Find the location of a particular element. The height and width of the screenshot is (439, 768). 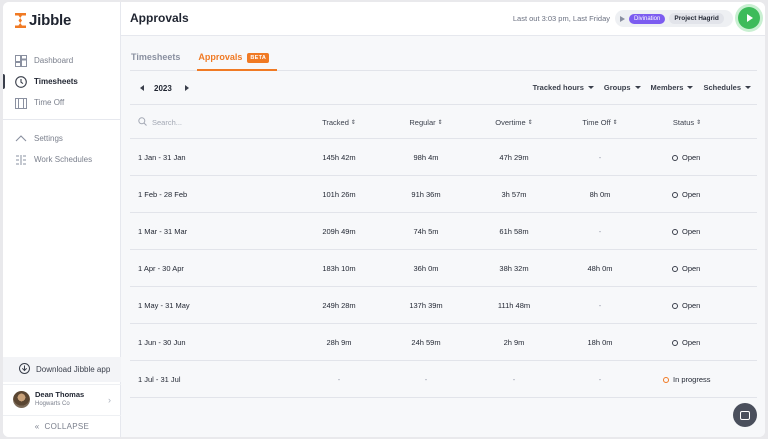

chevron-right-icon: › is located at coordinates (109, 400).